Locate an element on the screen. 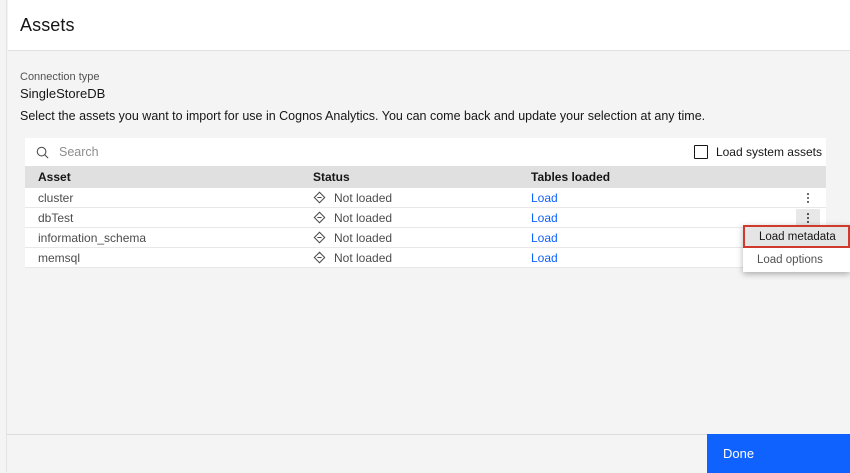  asset-name: memsql is located at coordinates (59, 257).